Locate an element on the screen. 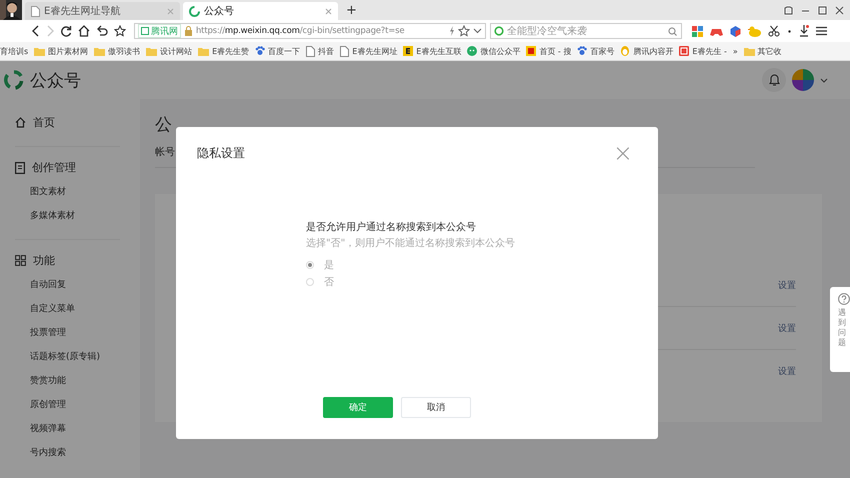 The width and height of the screenshot is (850, 478). hint-text: 选择"否"，则用户不能通过名称搜索到本公众号 is located at coordinates (411, 243).